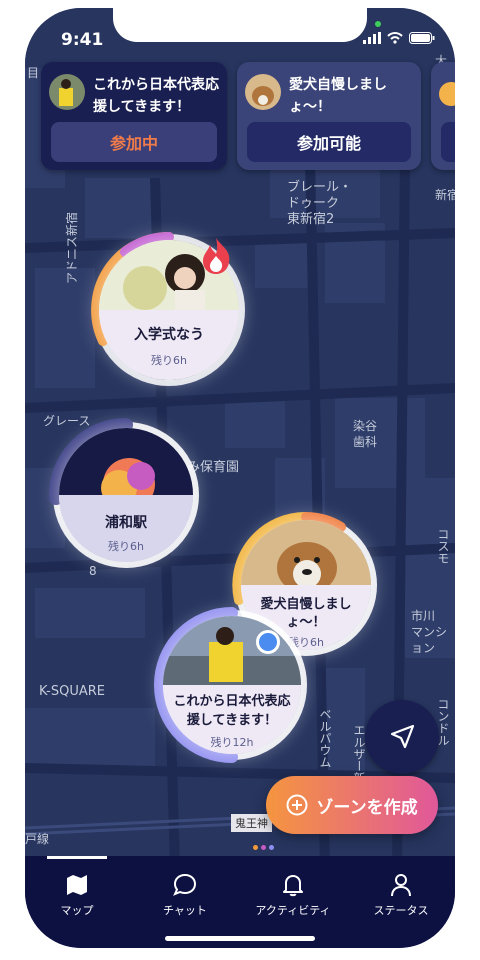 The height and width of the screenshot is (960, 480). I want to click on zone-card-1: これから日本代表応援してきます！ 参加中, so click(134, 116).